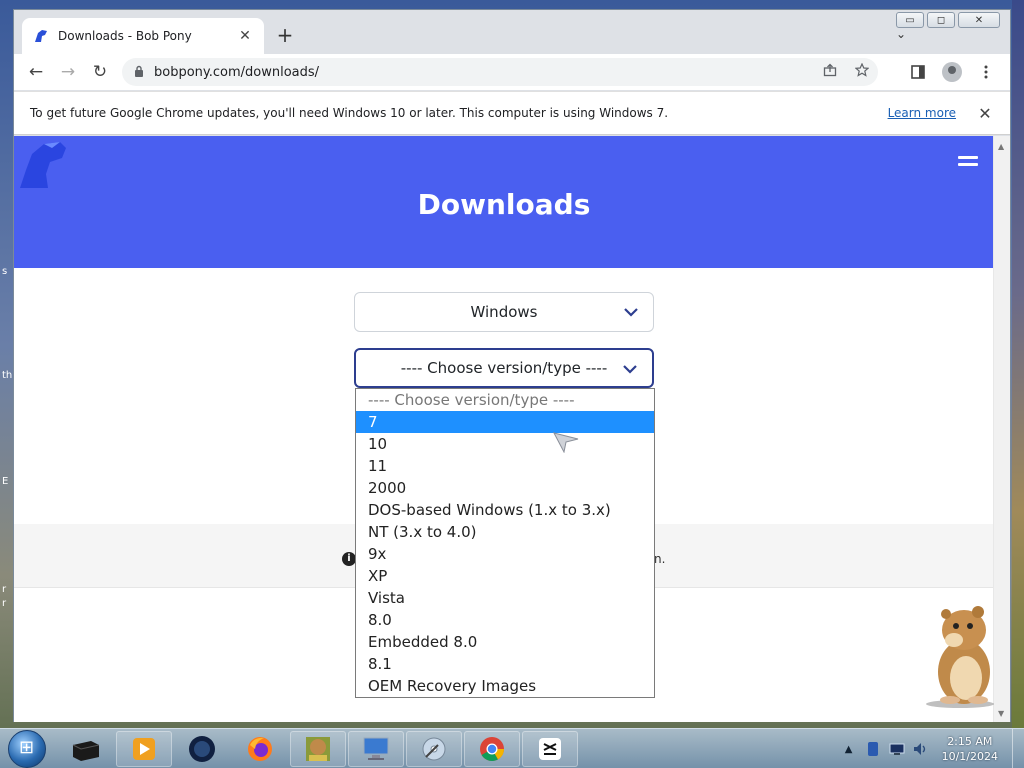  I want to click on taskbar-media-player, so click(144, 748).